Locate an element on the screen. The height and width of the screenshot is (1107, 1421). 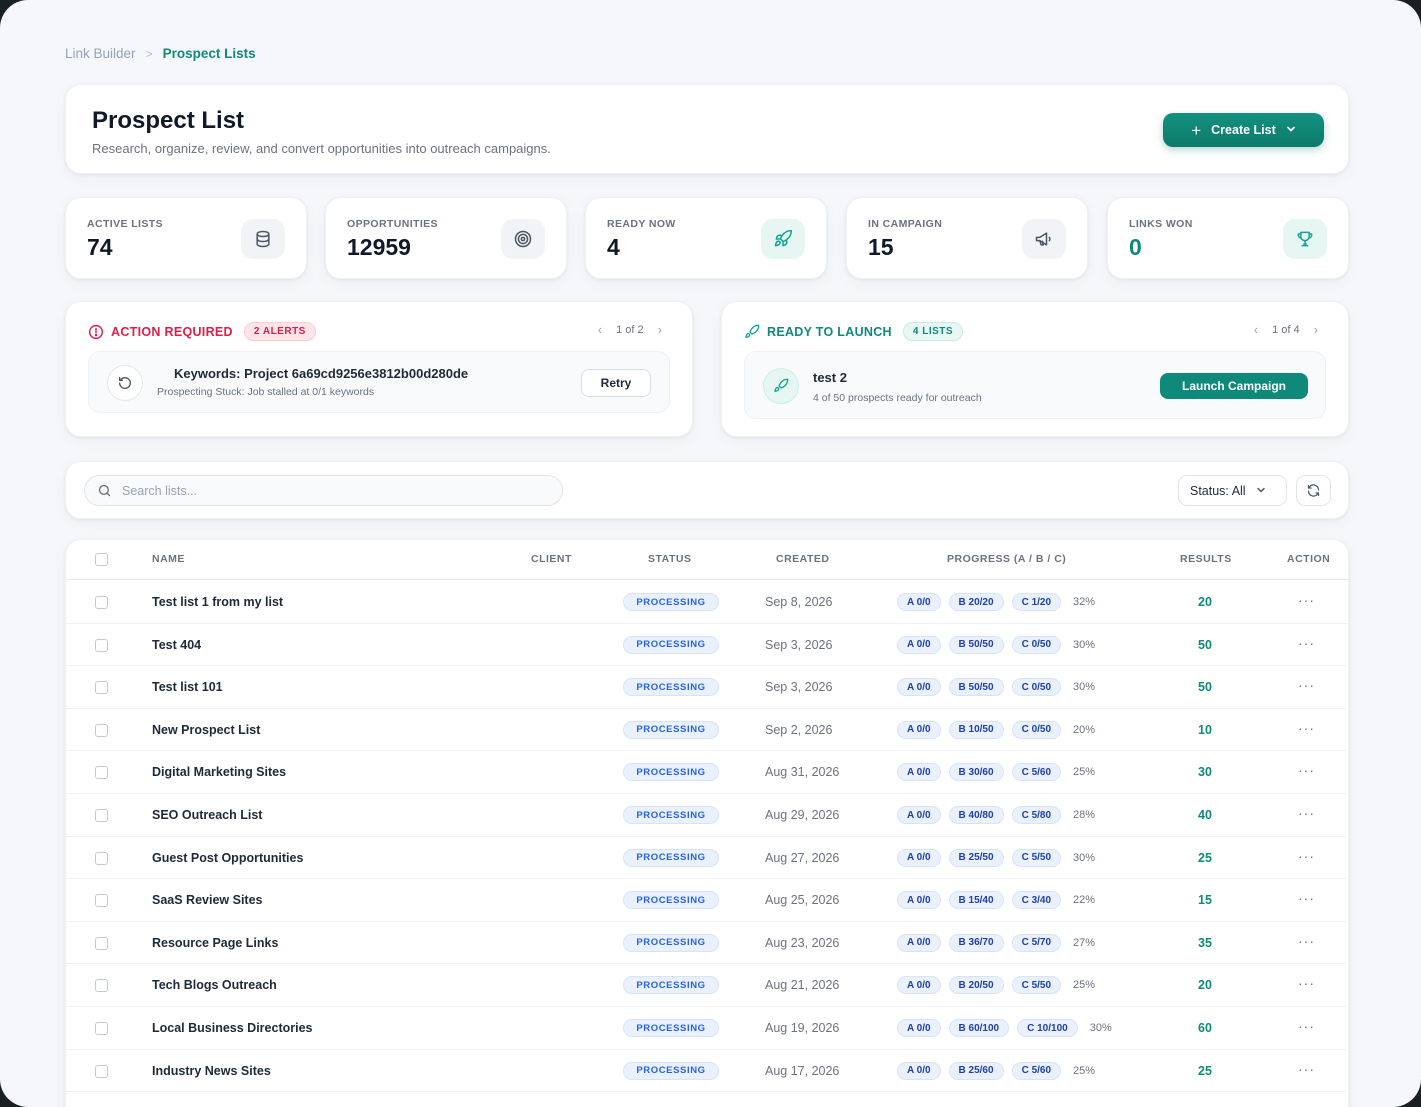
progress-chip-b: B 30/60 is located at coordinates (976, 772).